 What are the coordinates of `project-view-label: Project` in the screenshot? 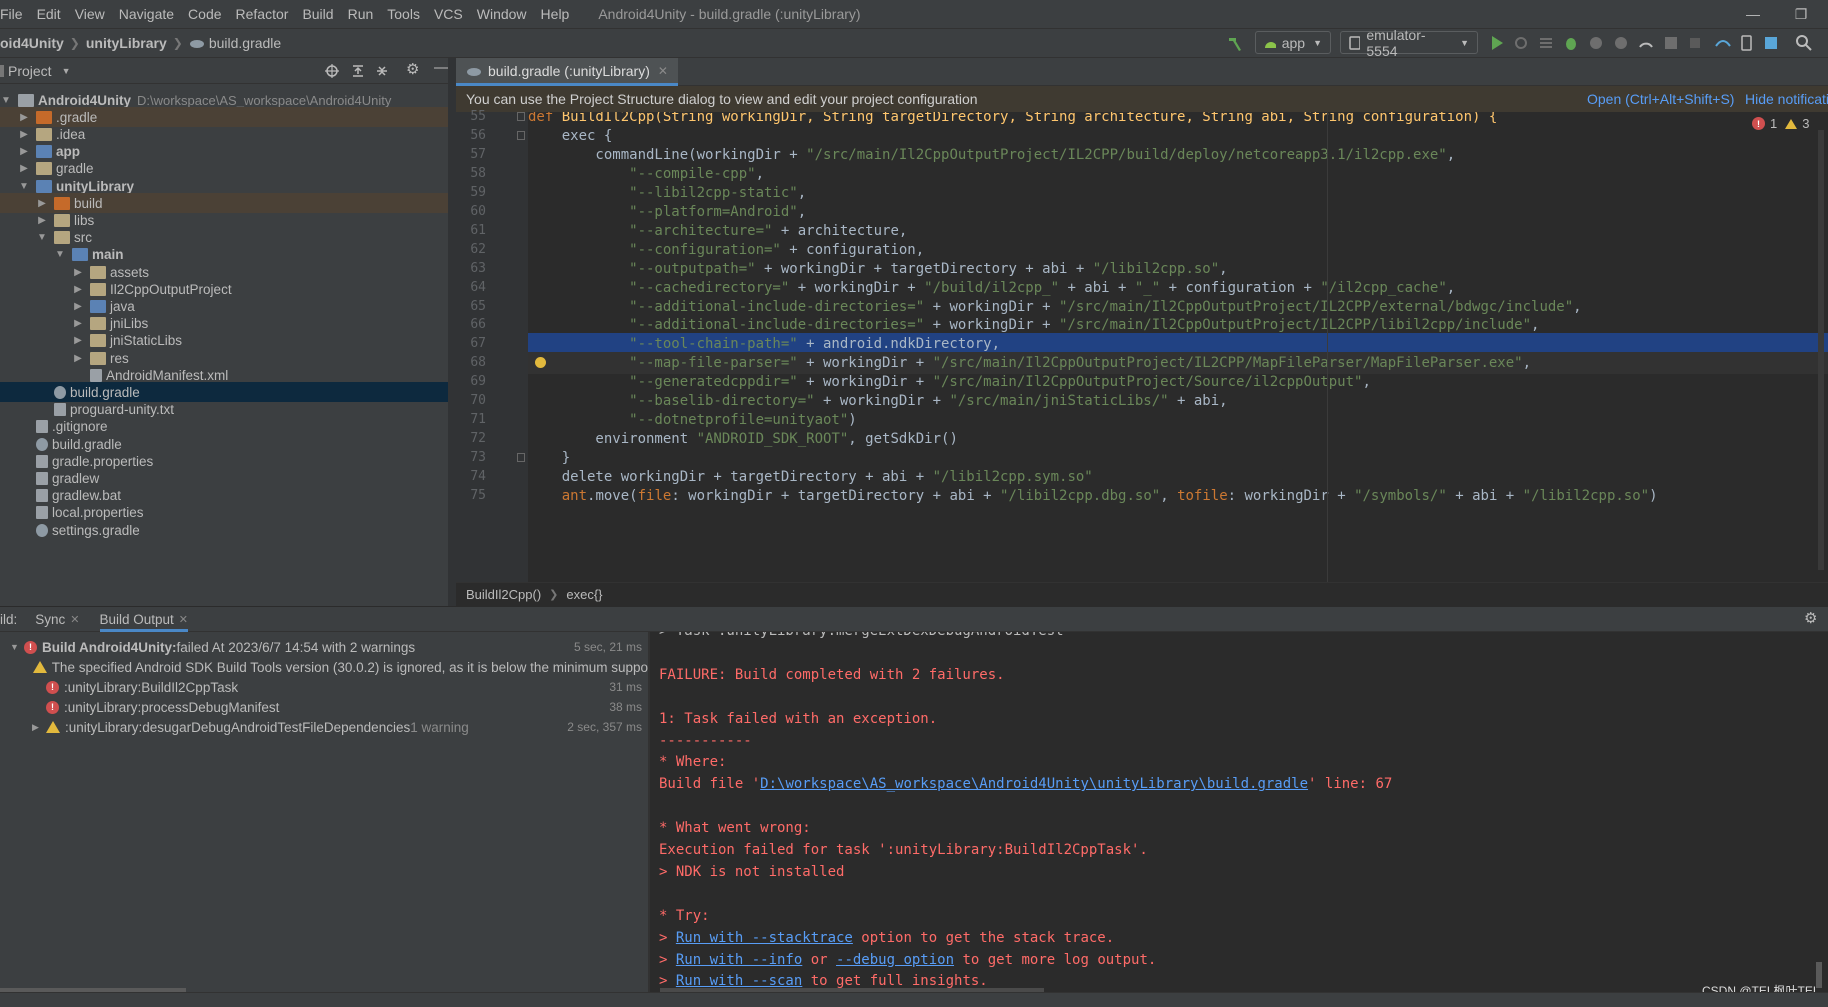 It's located at (30, 71).